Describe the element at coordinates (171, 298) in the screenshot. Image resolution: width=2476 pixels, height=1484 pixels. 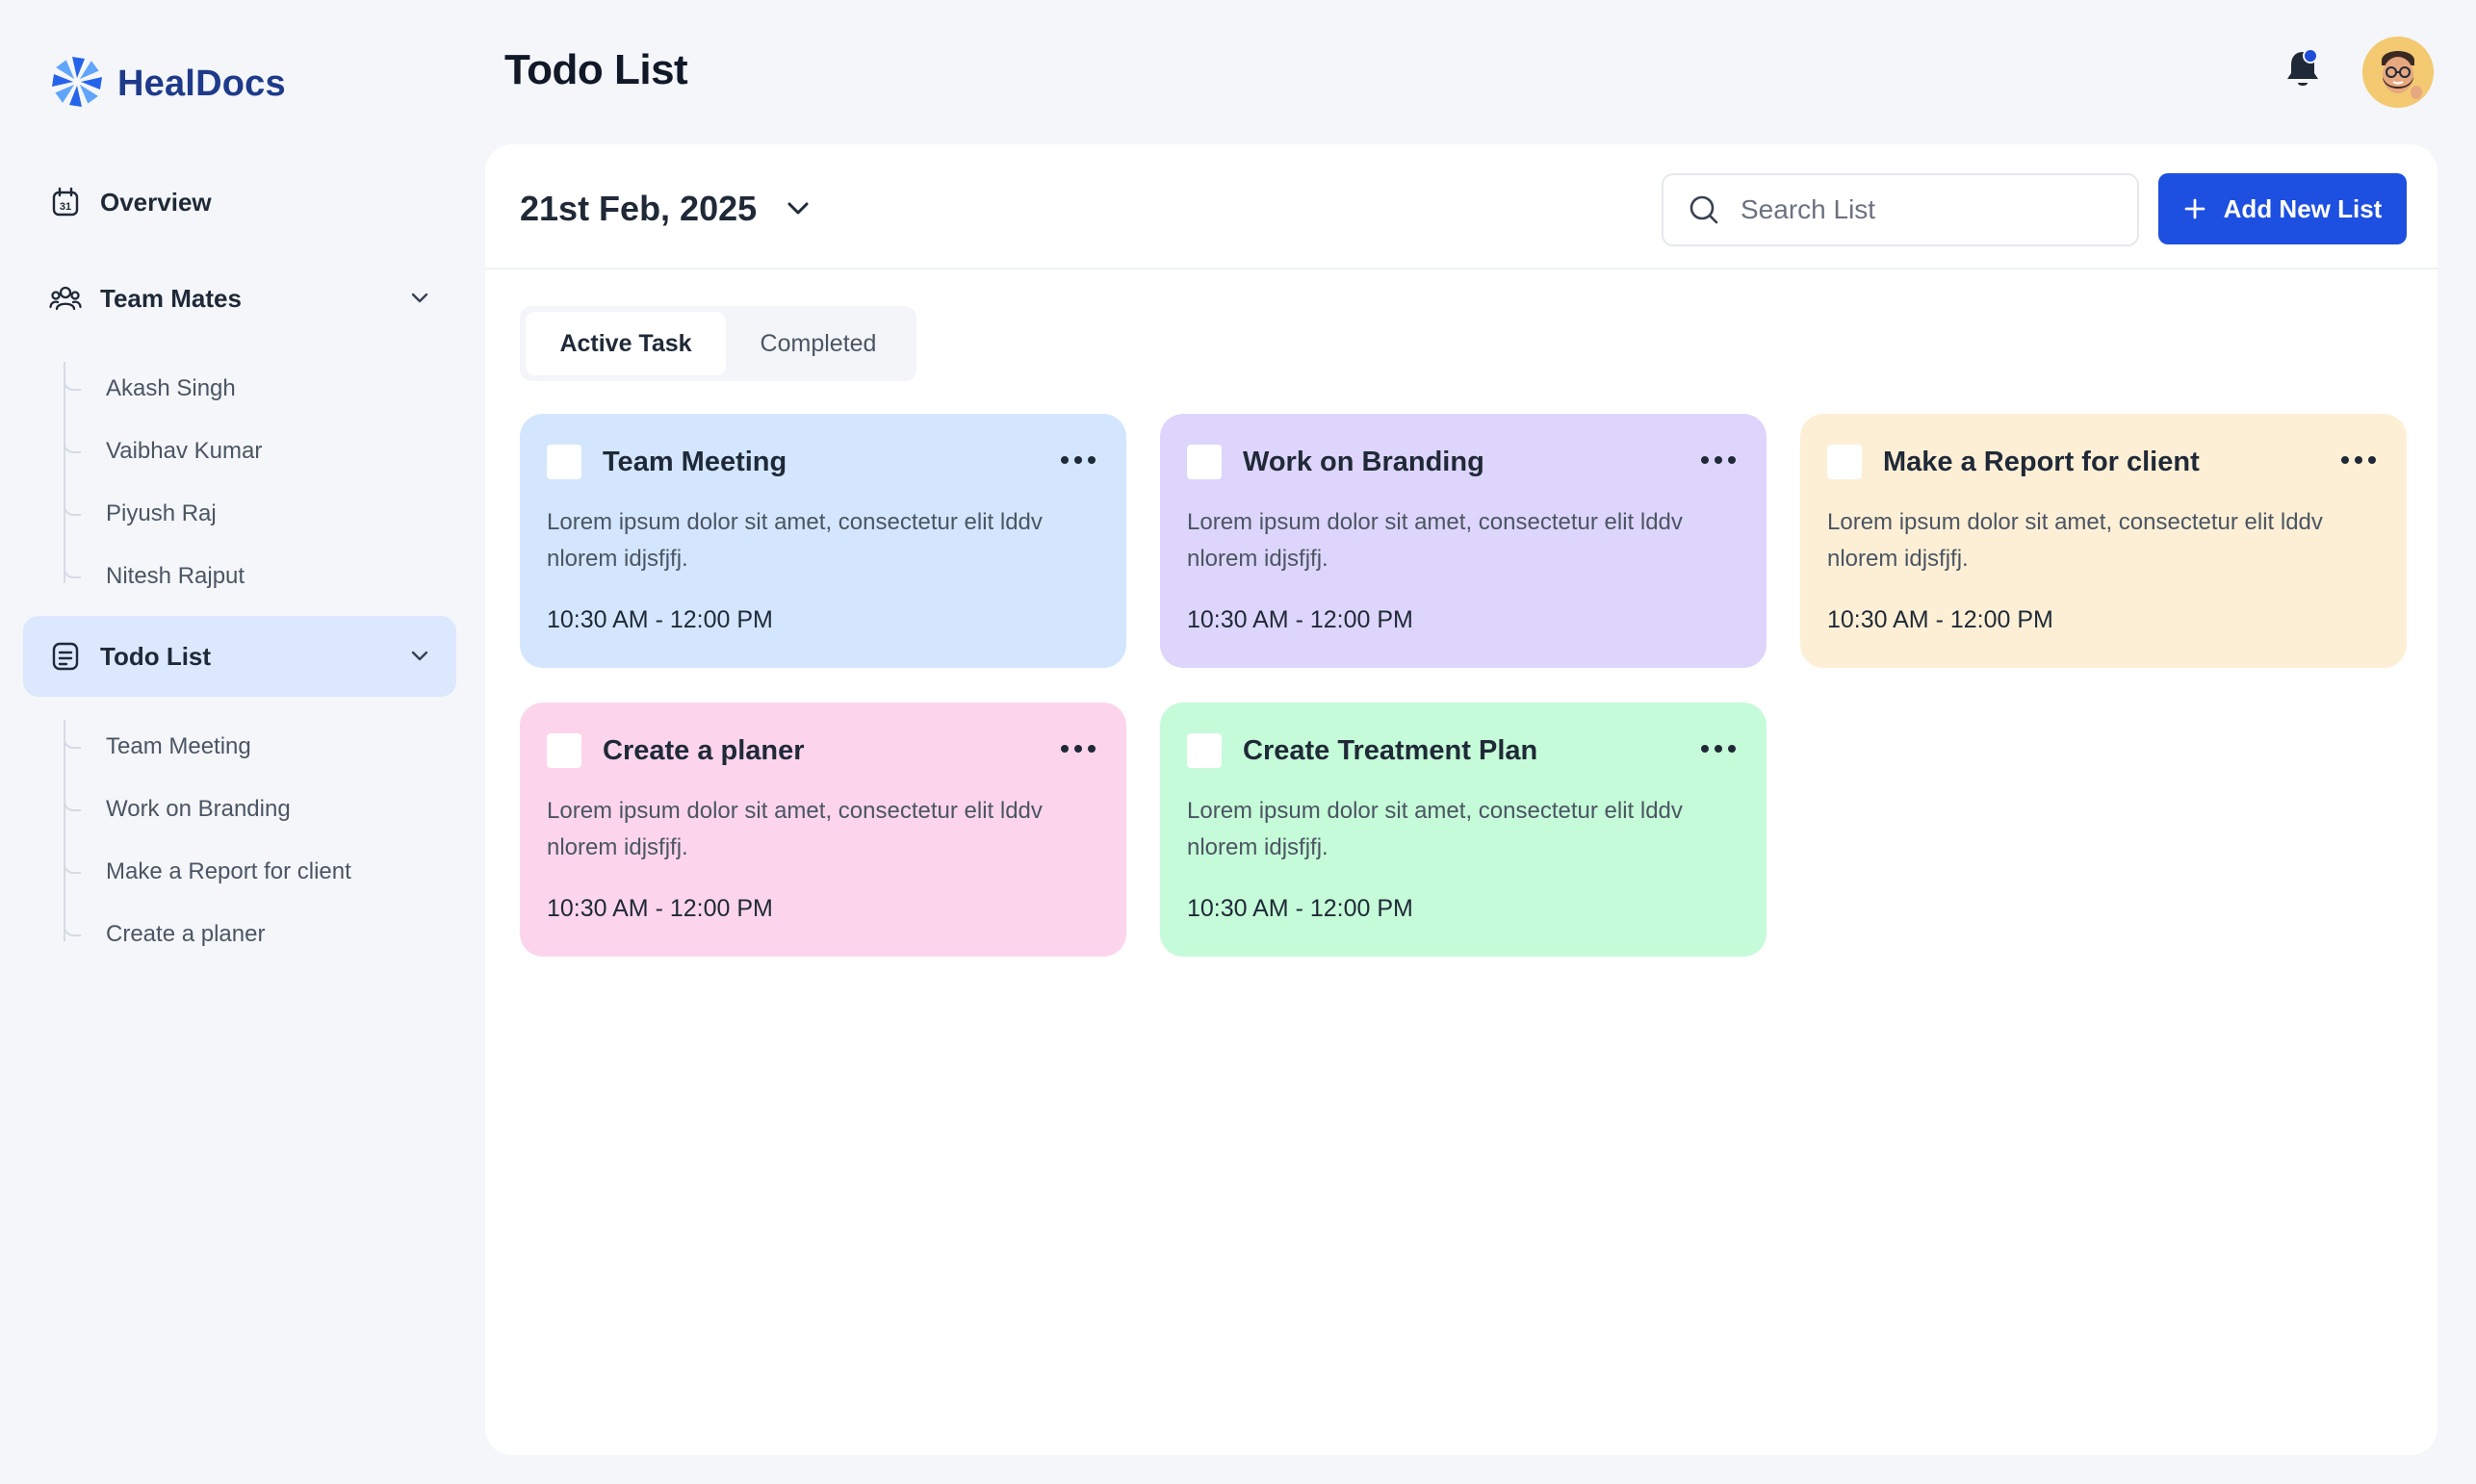
I see `sidebar-item-label: Team Mates` at that location.